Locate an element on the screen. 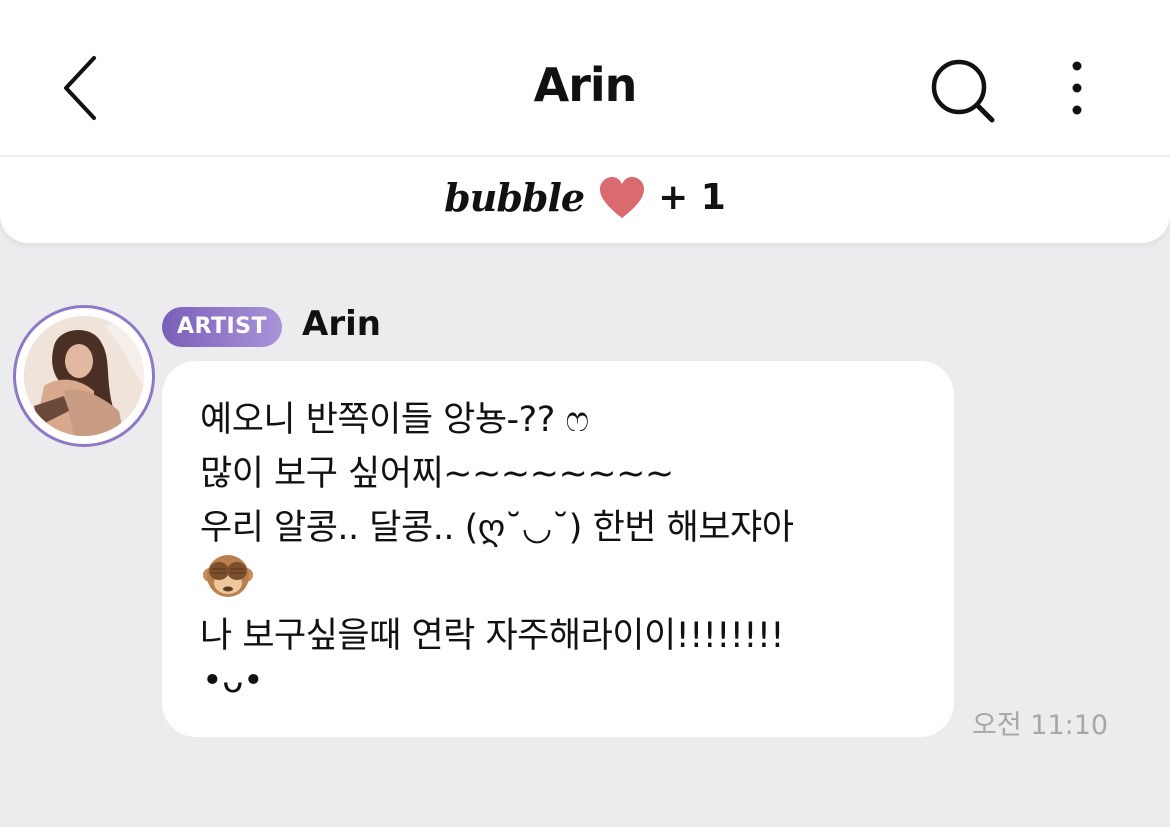 The image size is (1170, 827). artist-badge: ARTIST is located at coordinates (222, 327).